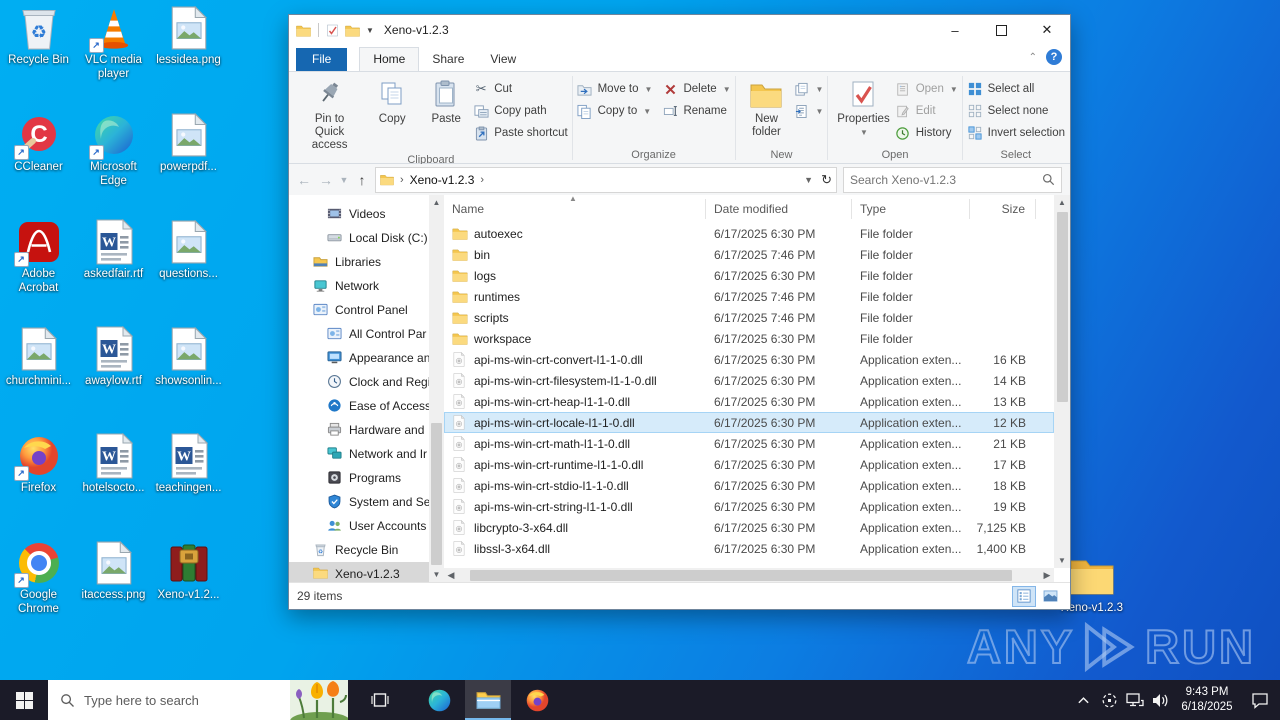  Describe the element at coordinates (332, 30) in the screenshot. I see `qat-properties-icon` at that location.